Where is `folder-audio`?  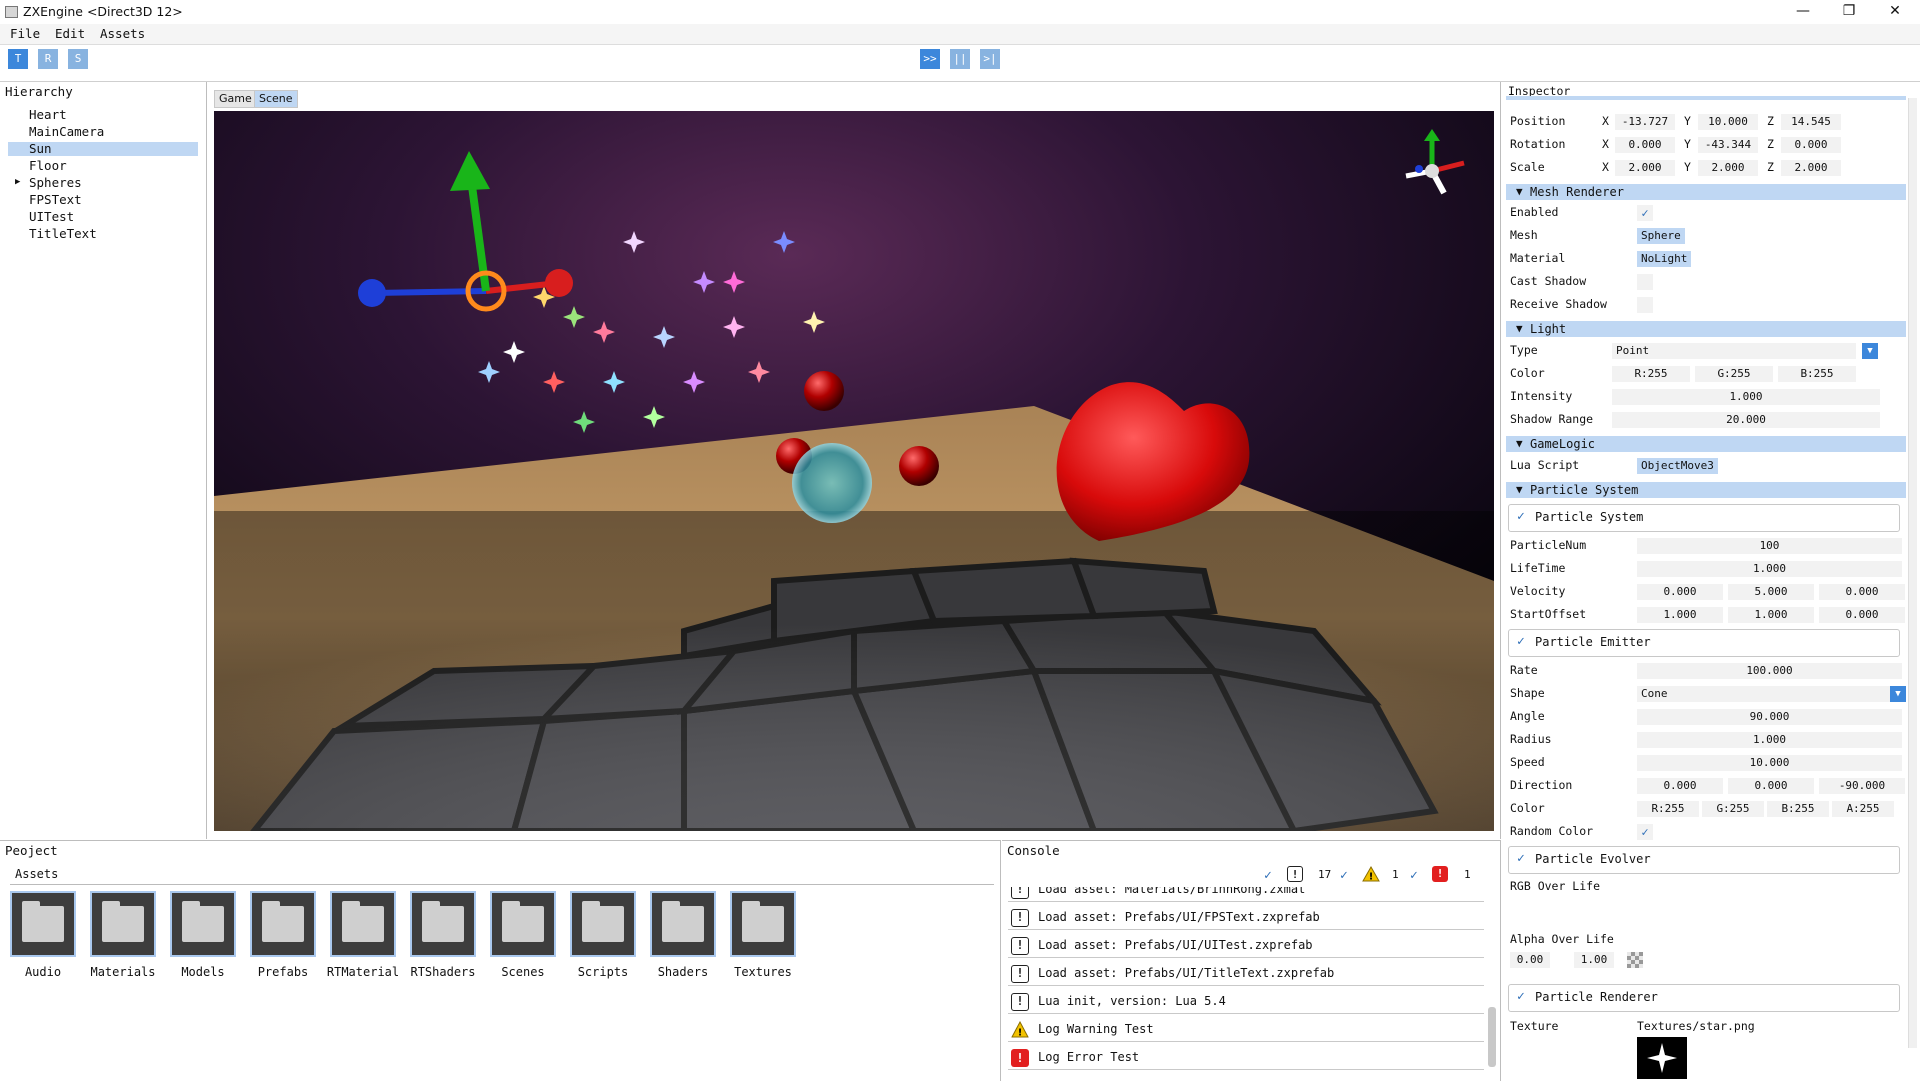 folder-audio is located at coordinates (43, 924).